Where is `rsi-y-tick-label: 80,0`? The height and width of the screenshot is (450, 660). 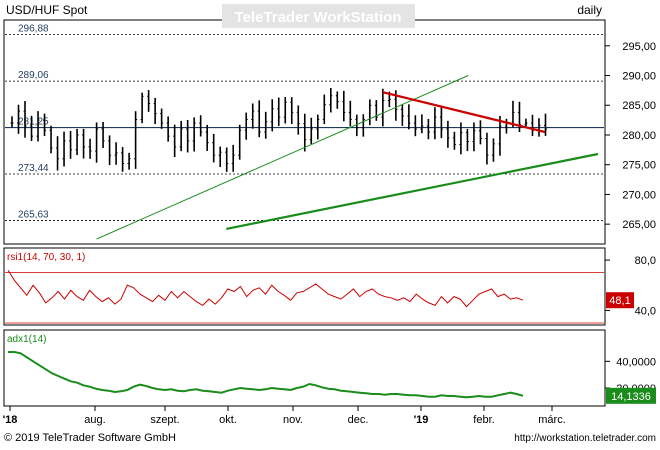 rsi-y-tick-label: 80,0 is located at coordinates (645, 261).